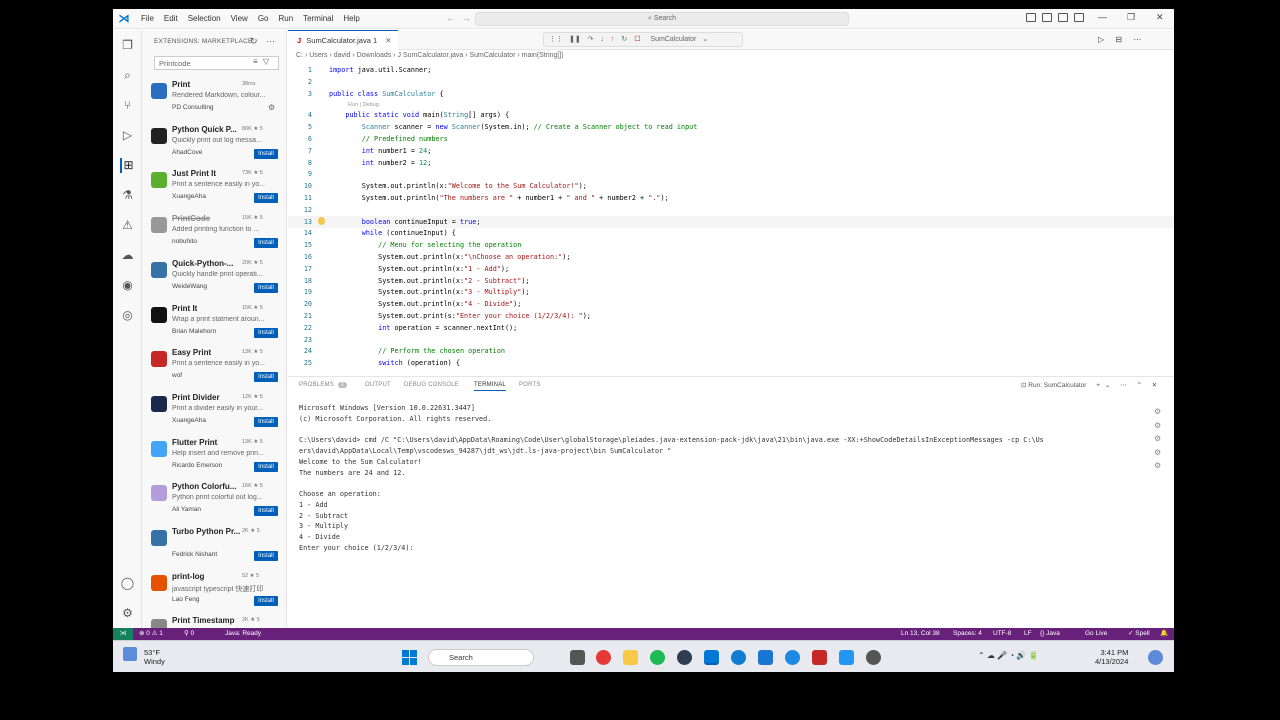 This screenshot has width=1280, height=720. What do you see at coordinates (151, 634) in the screenshot?
I see `problems-status: ⊗ 0 ⚠ 1` at bounding box center [151, 634].